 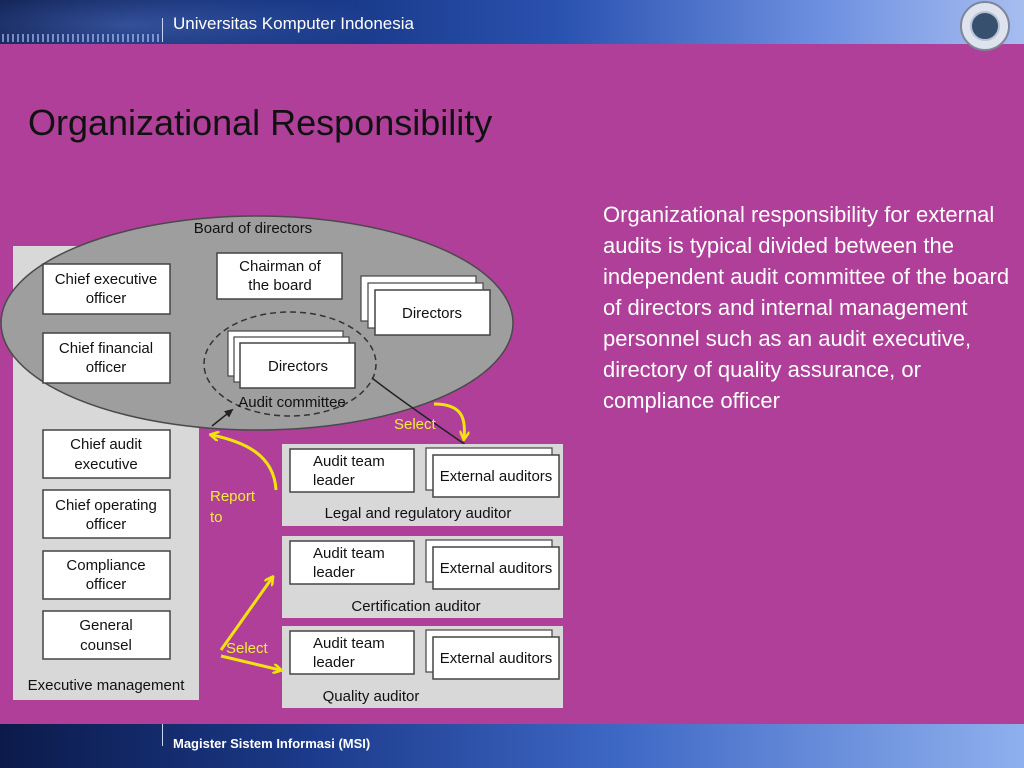 I want to click on external-auditors-label-1: External auditors, so click(x=496, y=476).